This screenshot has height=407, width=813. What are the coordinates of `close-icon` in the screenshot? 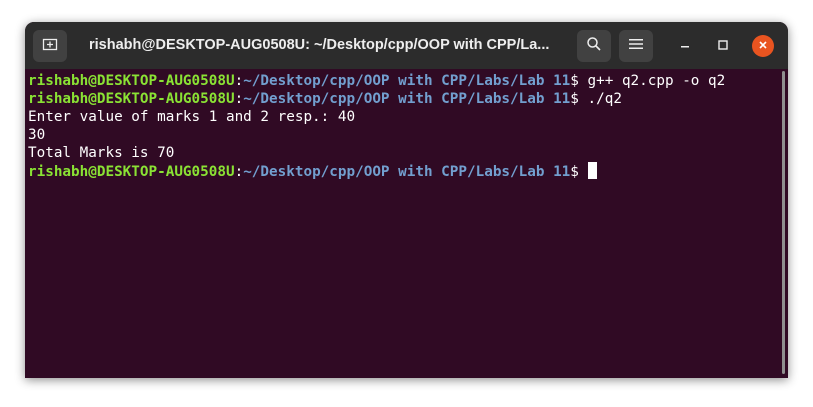 It's located at (763, 46).